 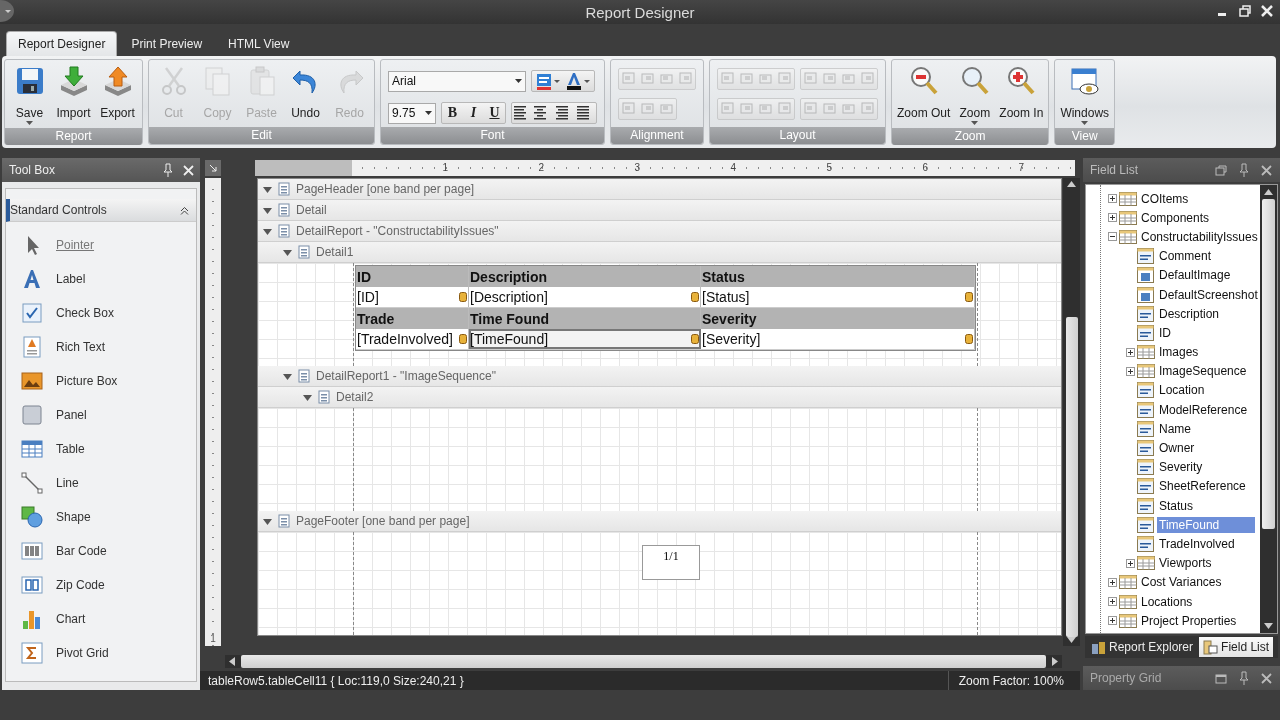 What do you see at coordinates (1208, 294) in the screenshot?
I see `tree-item: DefaultScreenshot` at bounding box center [1208, 294].